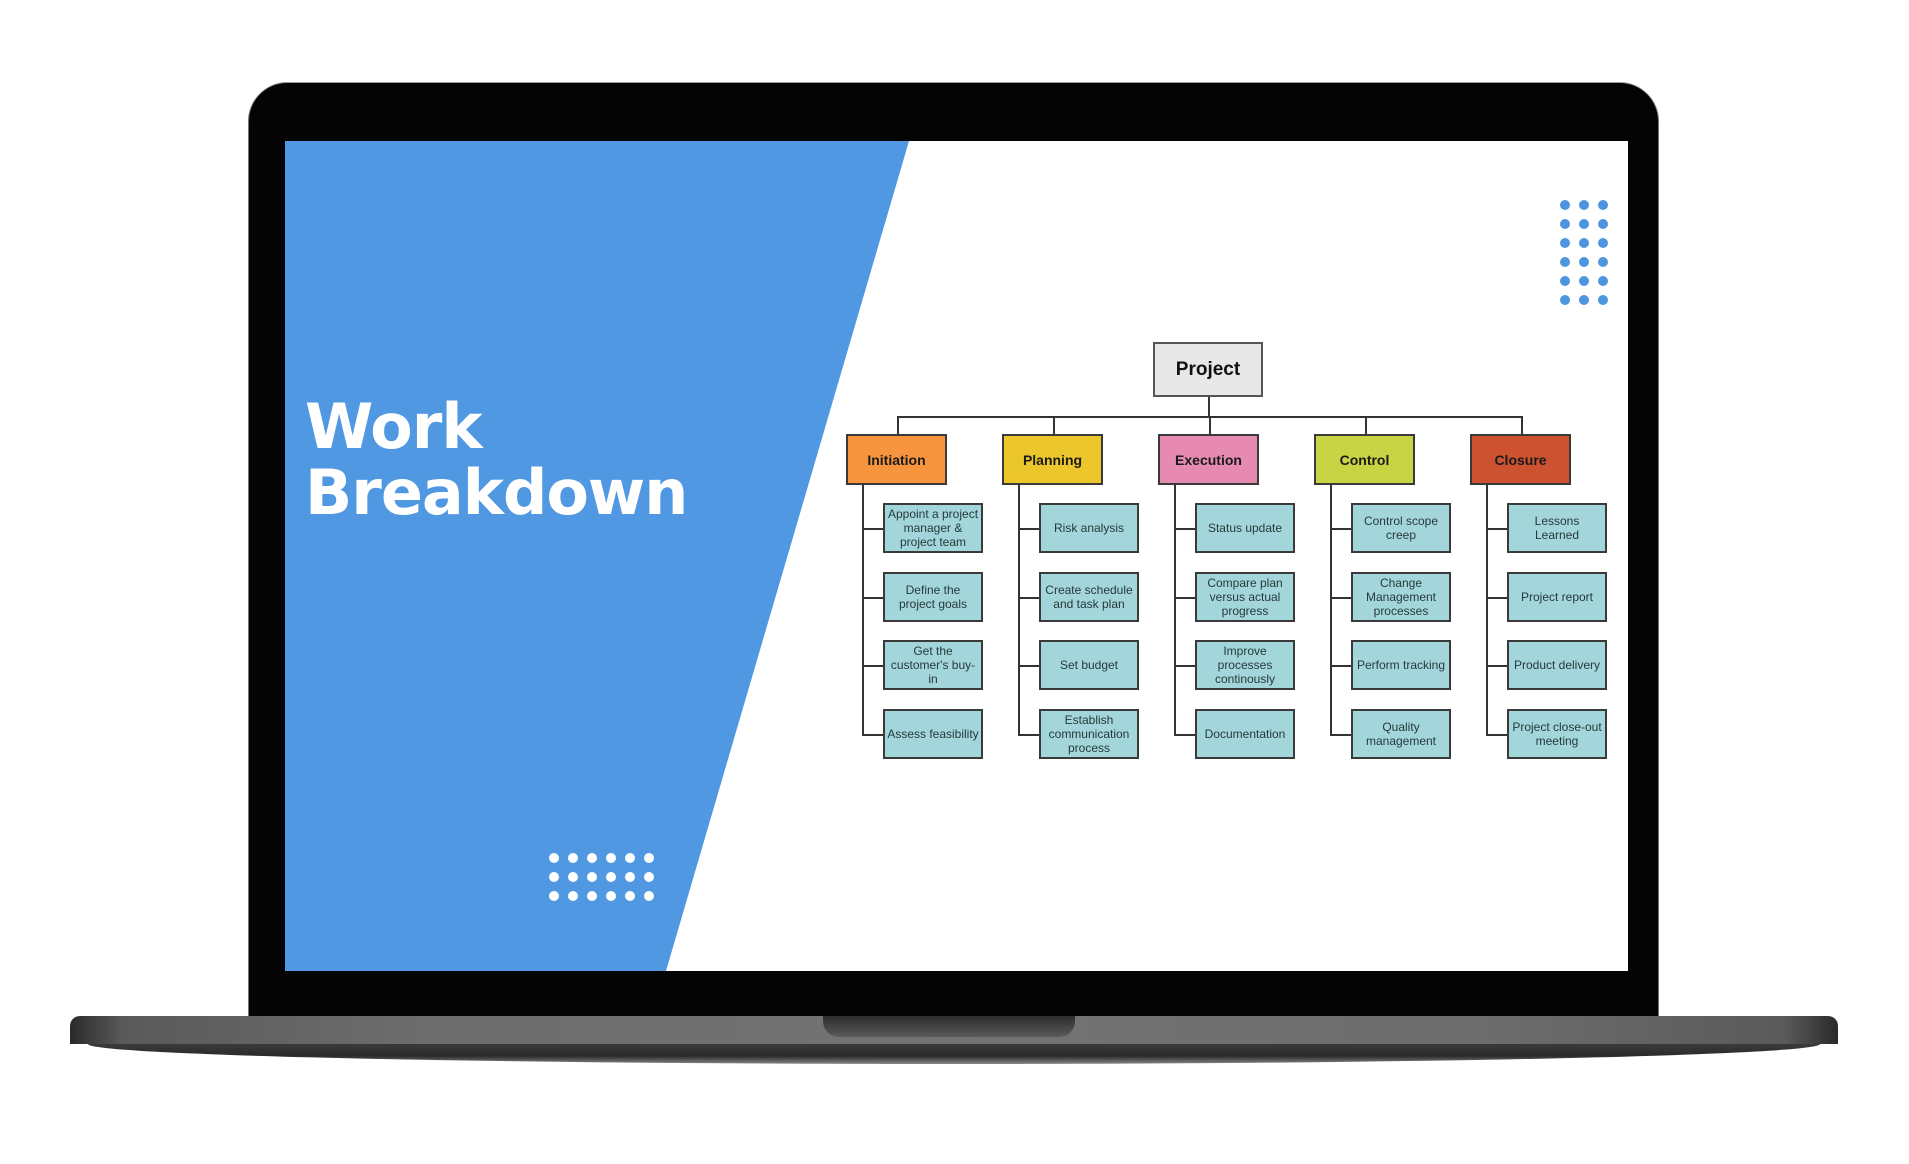 Image resolution: width=1909 pixels, height=1164 pixels. I want to click on task-node: Establish communication process, so click(1089, 734).